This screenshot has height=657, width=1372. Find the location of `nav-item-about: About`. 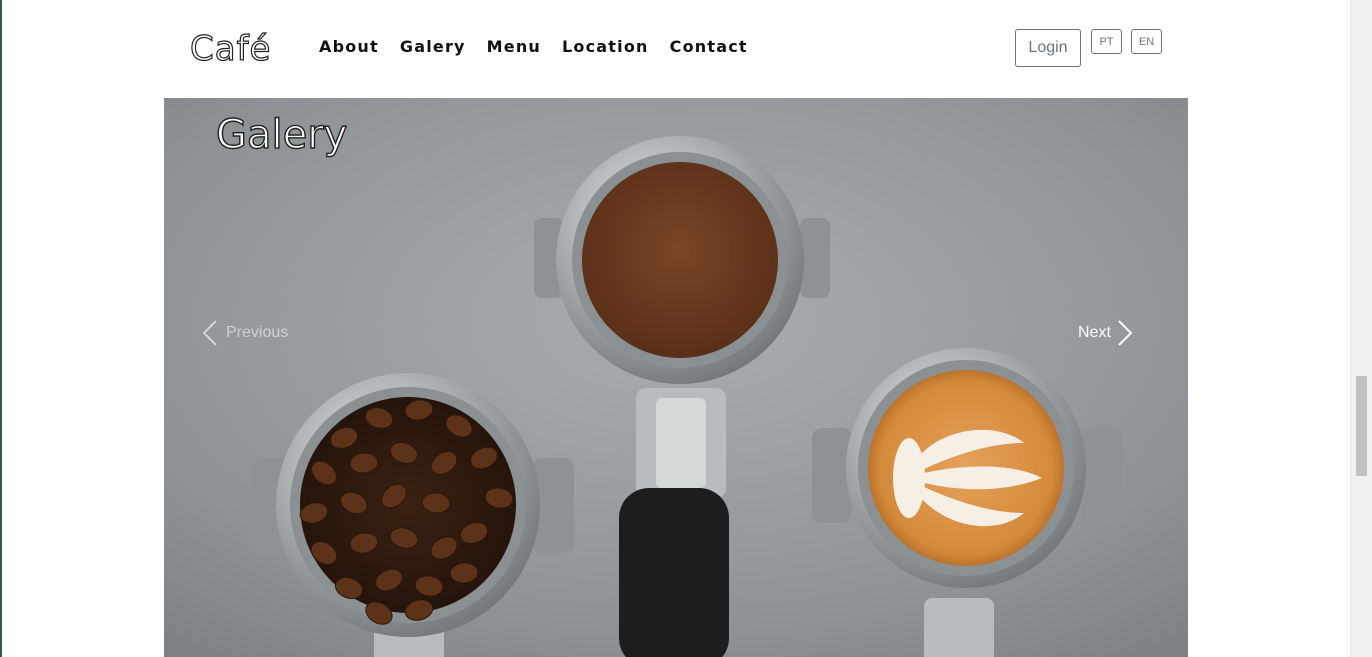

nav-item-about: About is located at coordinates (349, 46).